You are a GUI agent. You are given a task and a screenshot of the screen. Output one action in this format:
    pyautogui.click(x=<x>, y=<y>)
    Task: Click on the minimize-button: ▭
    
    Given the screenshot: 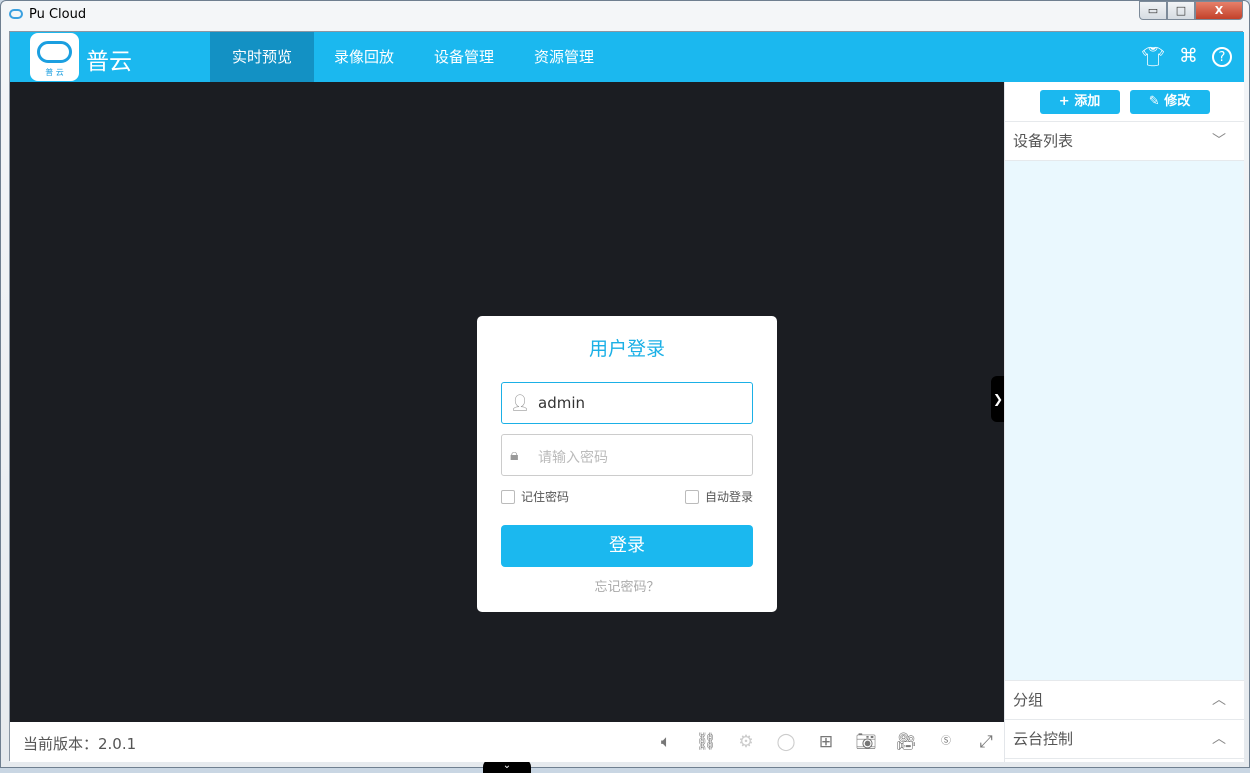 What is the action you would take?
    pyautogui.click(x=1153, y=10)
    